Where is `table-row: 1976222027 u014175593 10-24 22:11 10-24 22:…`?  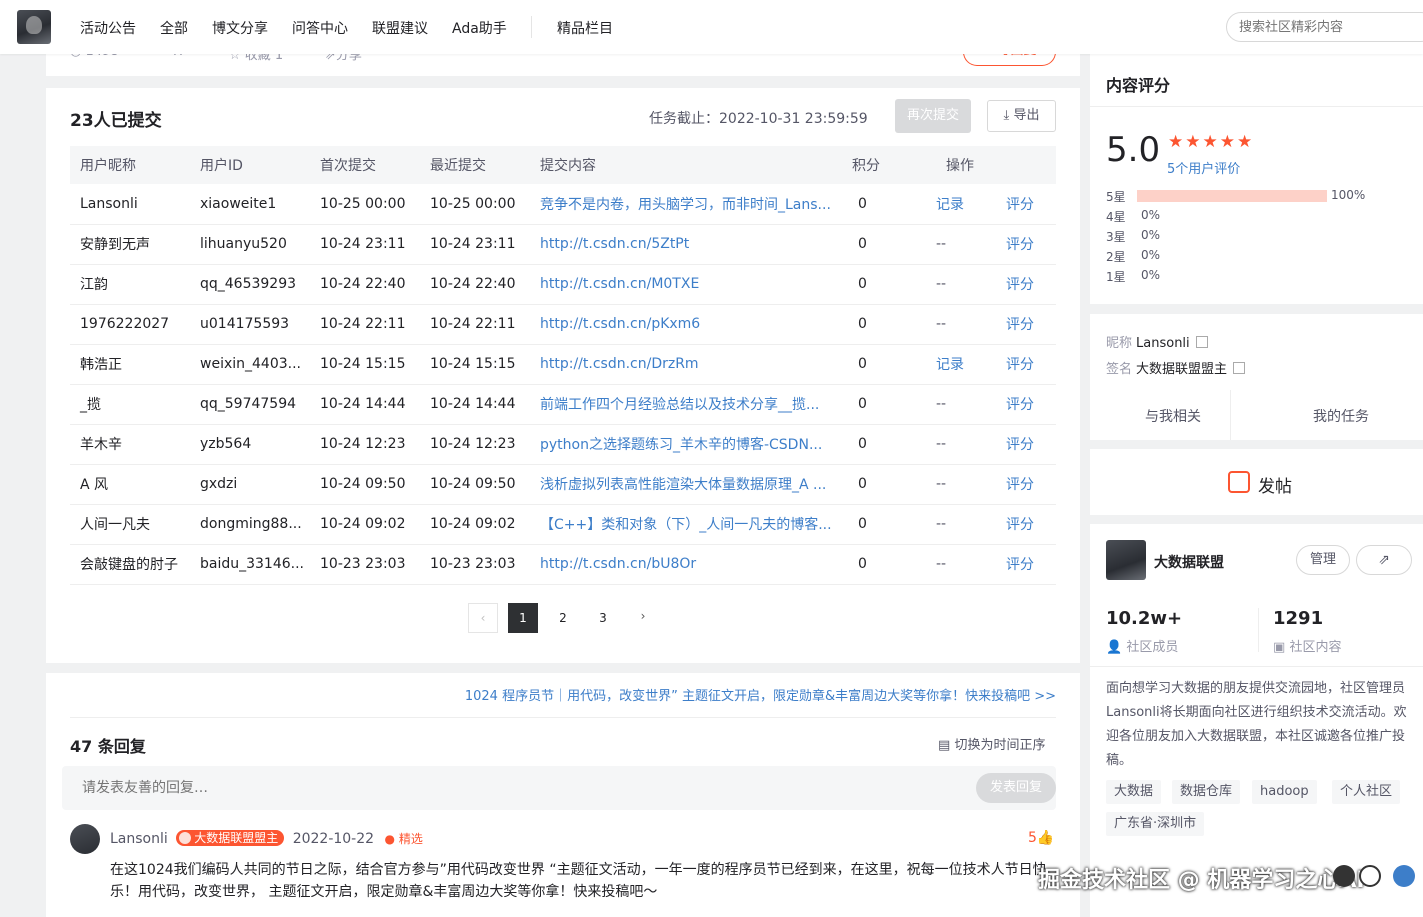 table-row: 1976222027 u014175593 10-24 22:11 10-24 22:… is located at coordinates (563, 324).